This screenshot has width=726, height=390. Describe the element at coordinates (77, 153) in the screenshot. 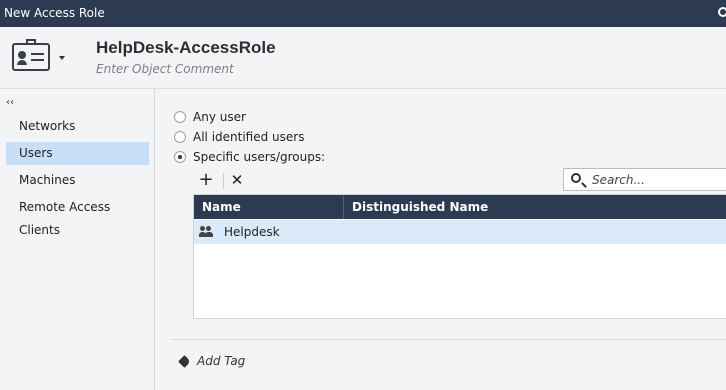

I see `sidebar-item-users: Users` at that location.